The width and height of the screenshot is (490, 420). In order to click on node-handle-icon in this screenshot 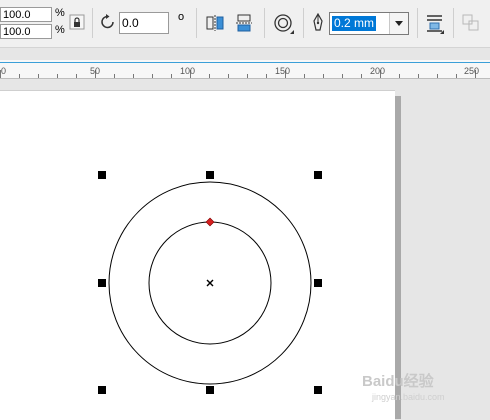, I will do `click(210, 222)`.